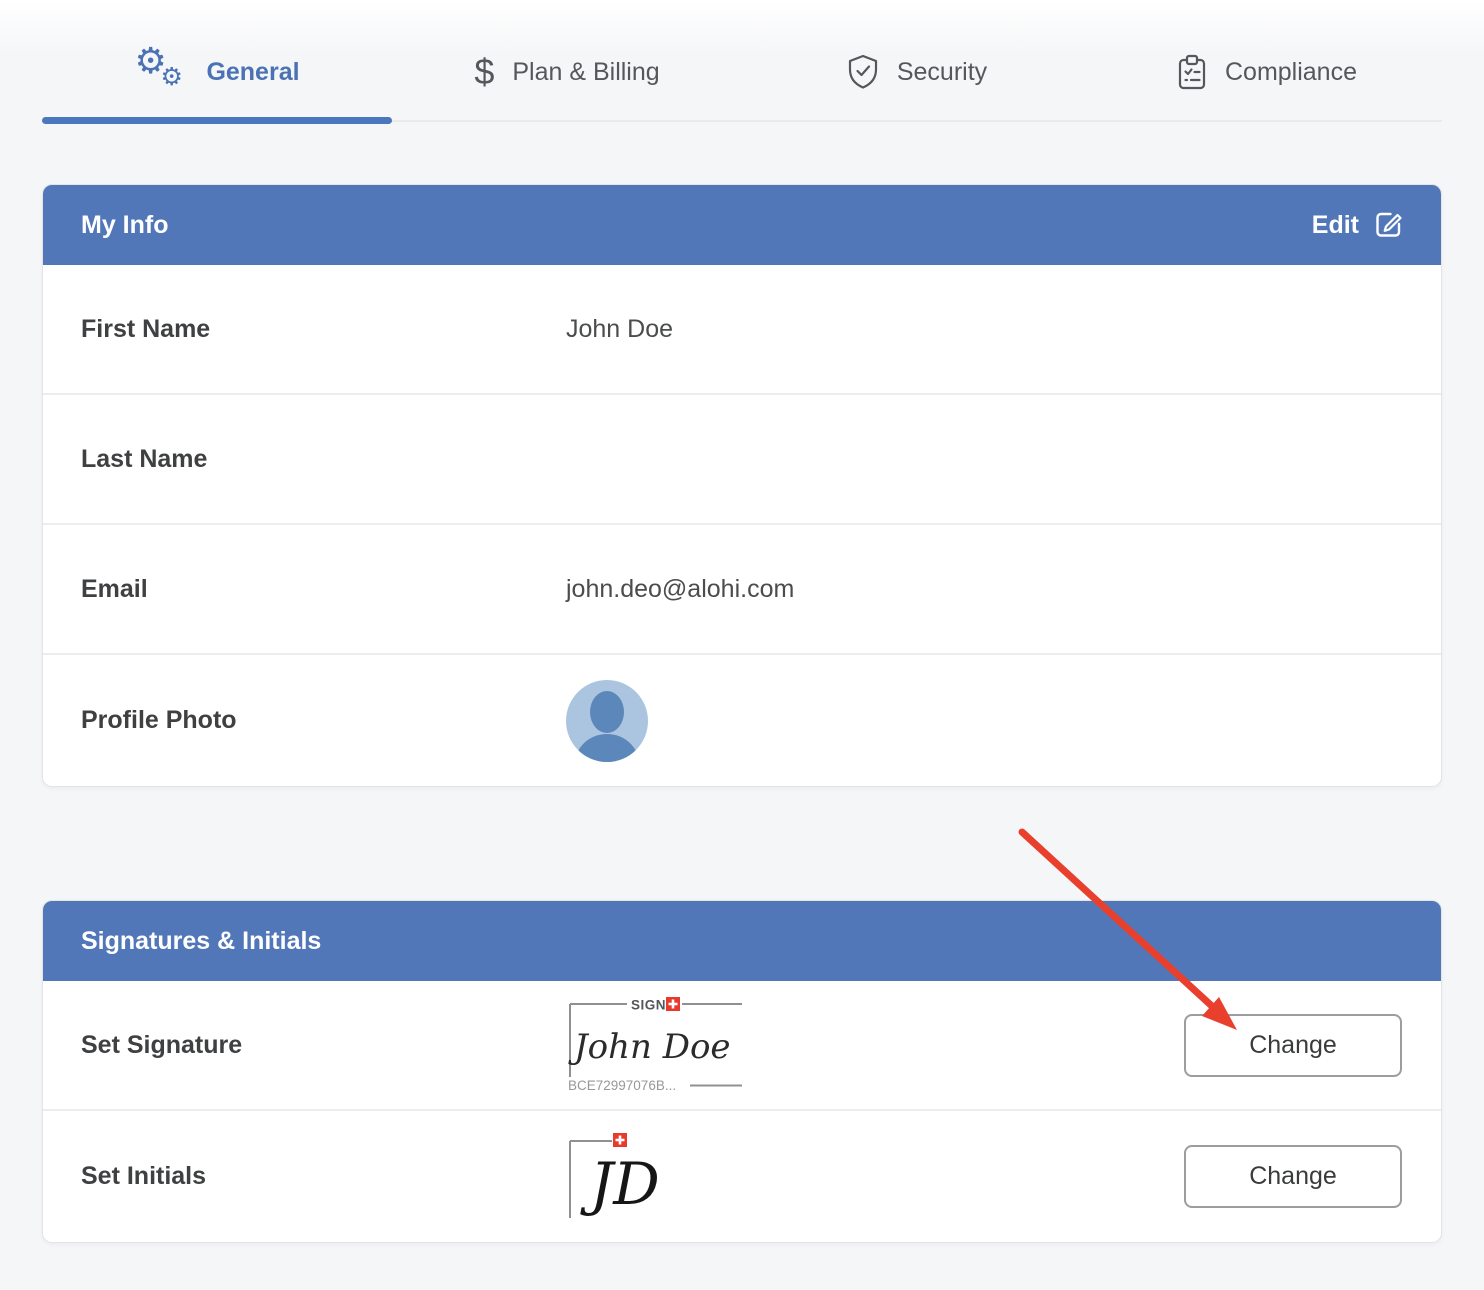 This screenshot has width=1484, height=1290. Describe the element at coordinates (863, 72) in the screenshot. I see `shield-check-icon` at that location.